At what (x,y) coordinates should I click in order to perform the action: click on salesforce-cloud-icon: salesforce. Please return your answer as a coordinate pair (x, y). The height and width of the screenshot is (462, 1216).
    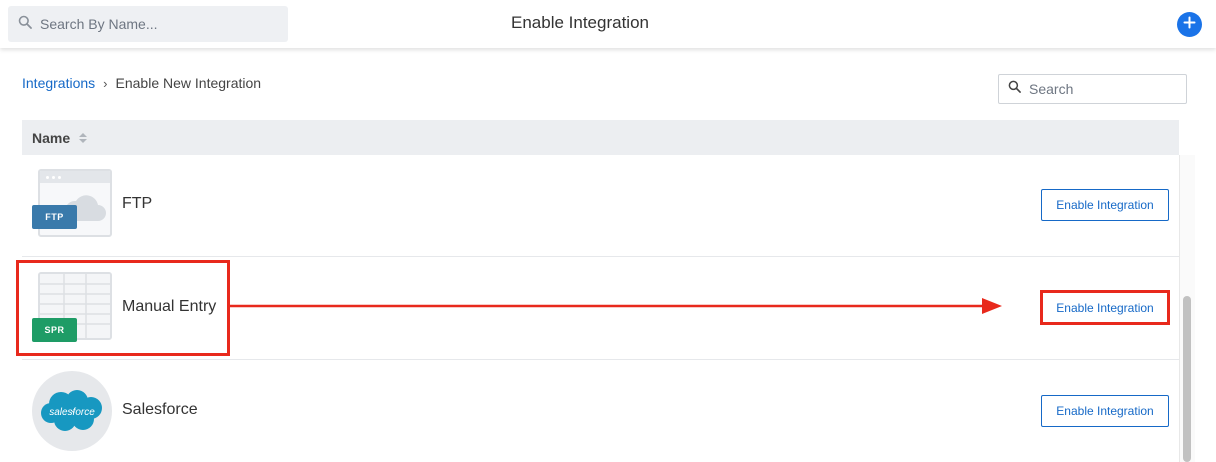
    Looking at the image, I should click on (71, 410).